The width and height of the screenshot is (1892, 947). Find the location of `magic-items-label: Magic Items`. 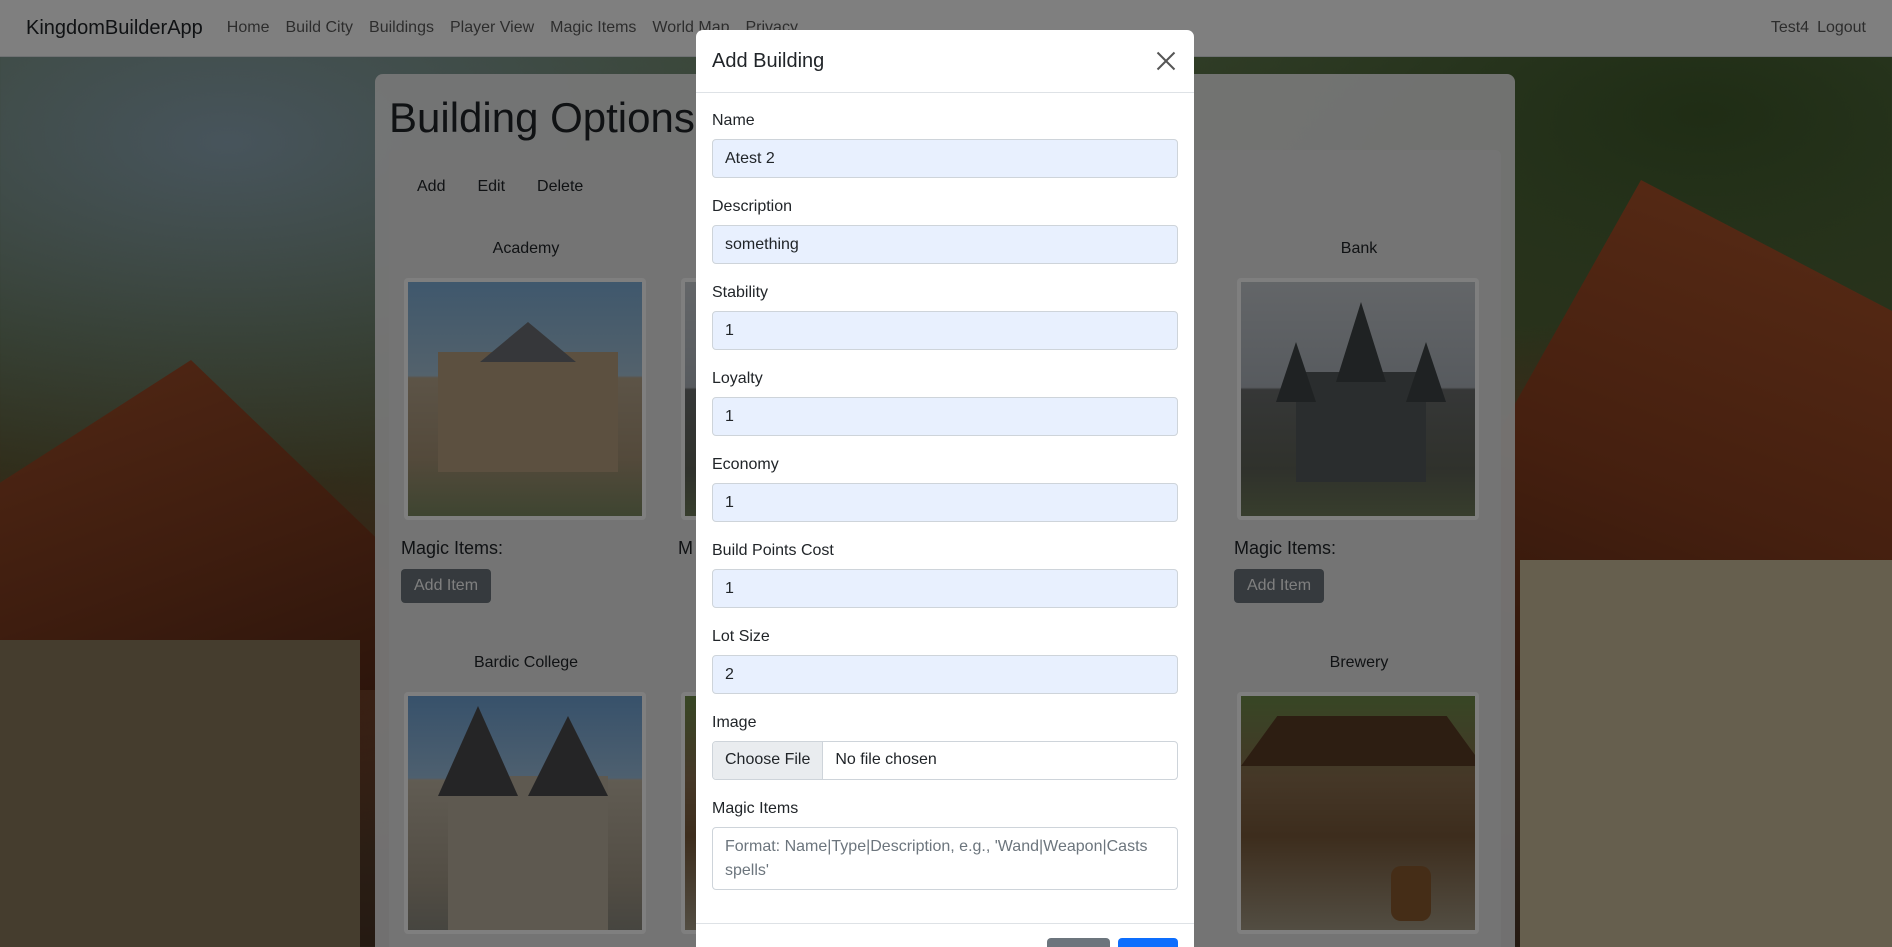

magic-items-label: Magic Items is located at coordinates (755, 808).